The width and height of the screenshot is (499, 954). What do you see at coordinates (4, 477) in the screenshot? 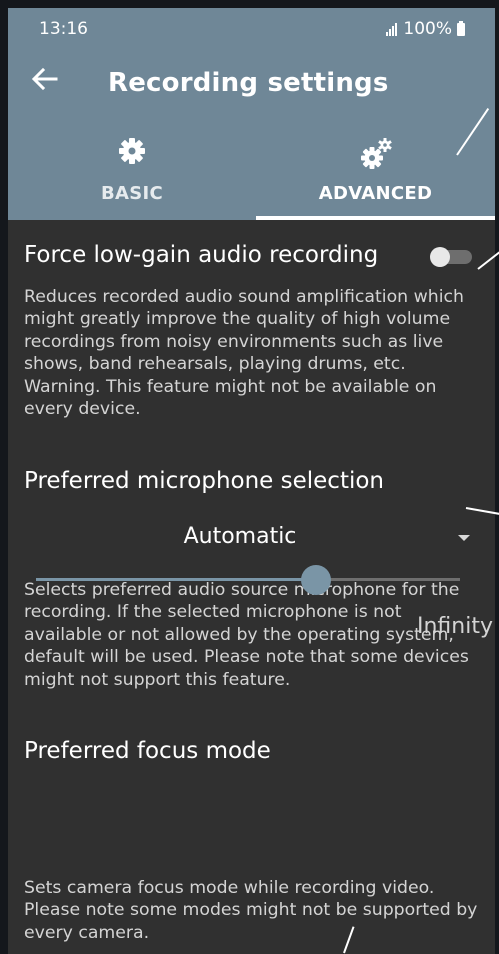
I see `device-frame-left` at bounding box center [4, 477].